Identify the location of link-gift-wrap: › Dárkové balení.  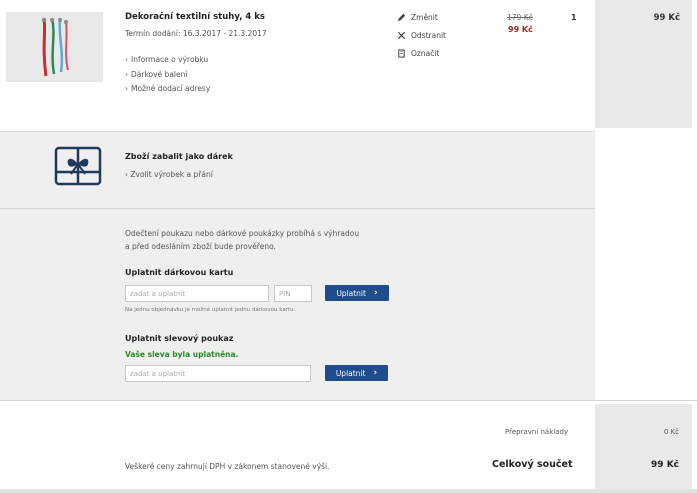
(156, 74).